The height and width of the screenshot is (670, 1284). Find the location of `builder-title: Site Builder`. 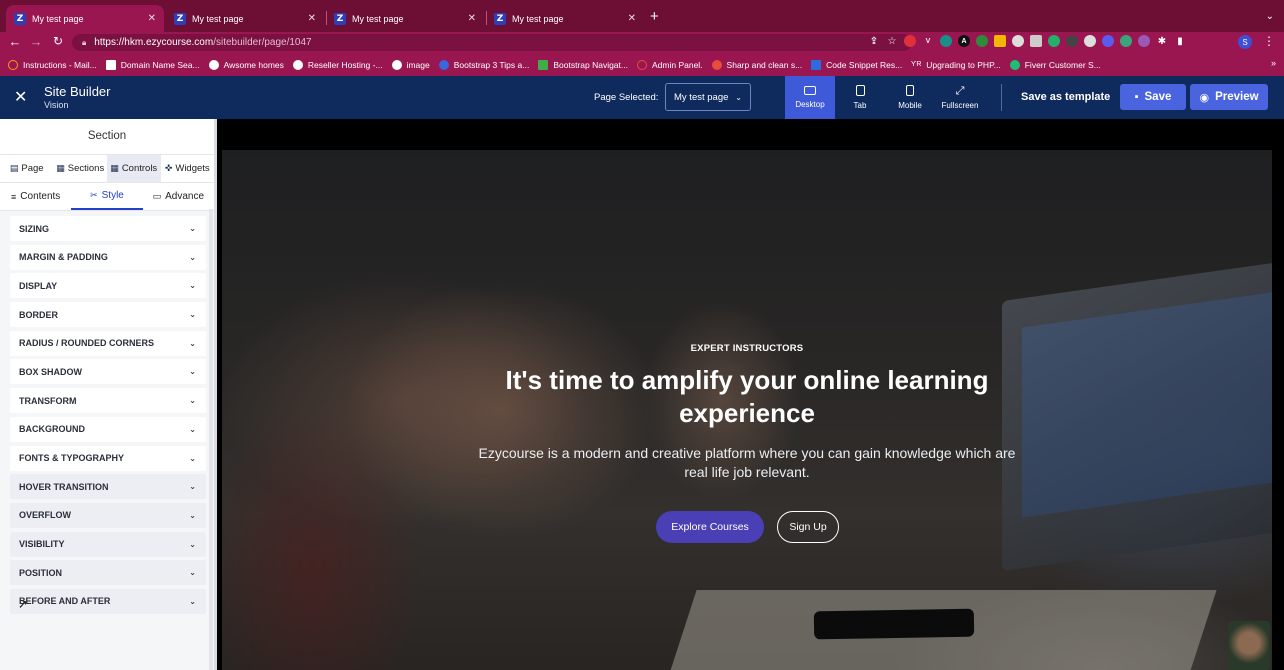

builder-title: Site Builder is located at coordinates (77, 91).